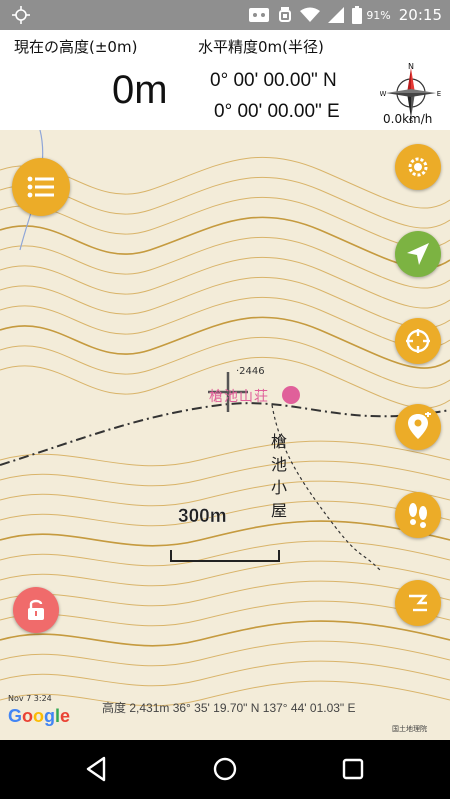  I want to click on gps-crosshair-icon, so click(21, 15).